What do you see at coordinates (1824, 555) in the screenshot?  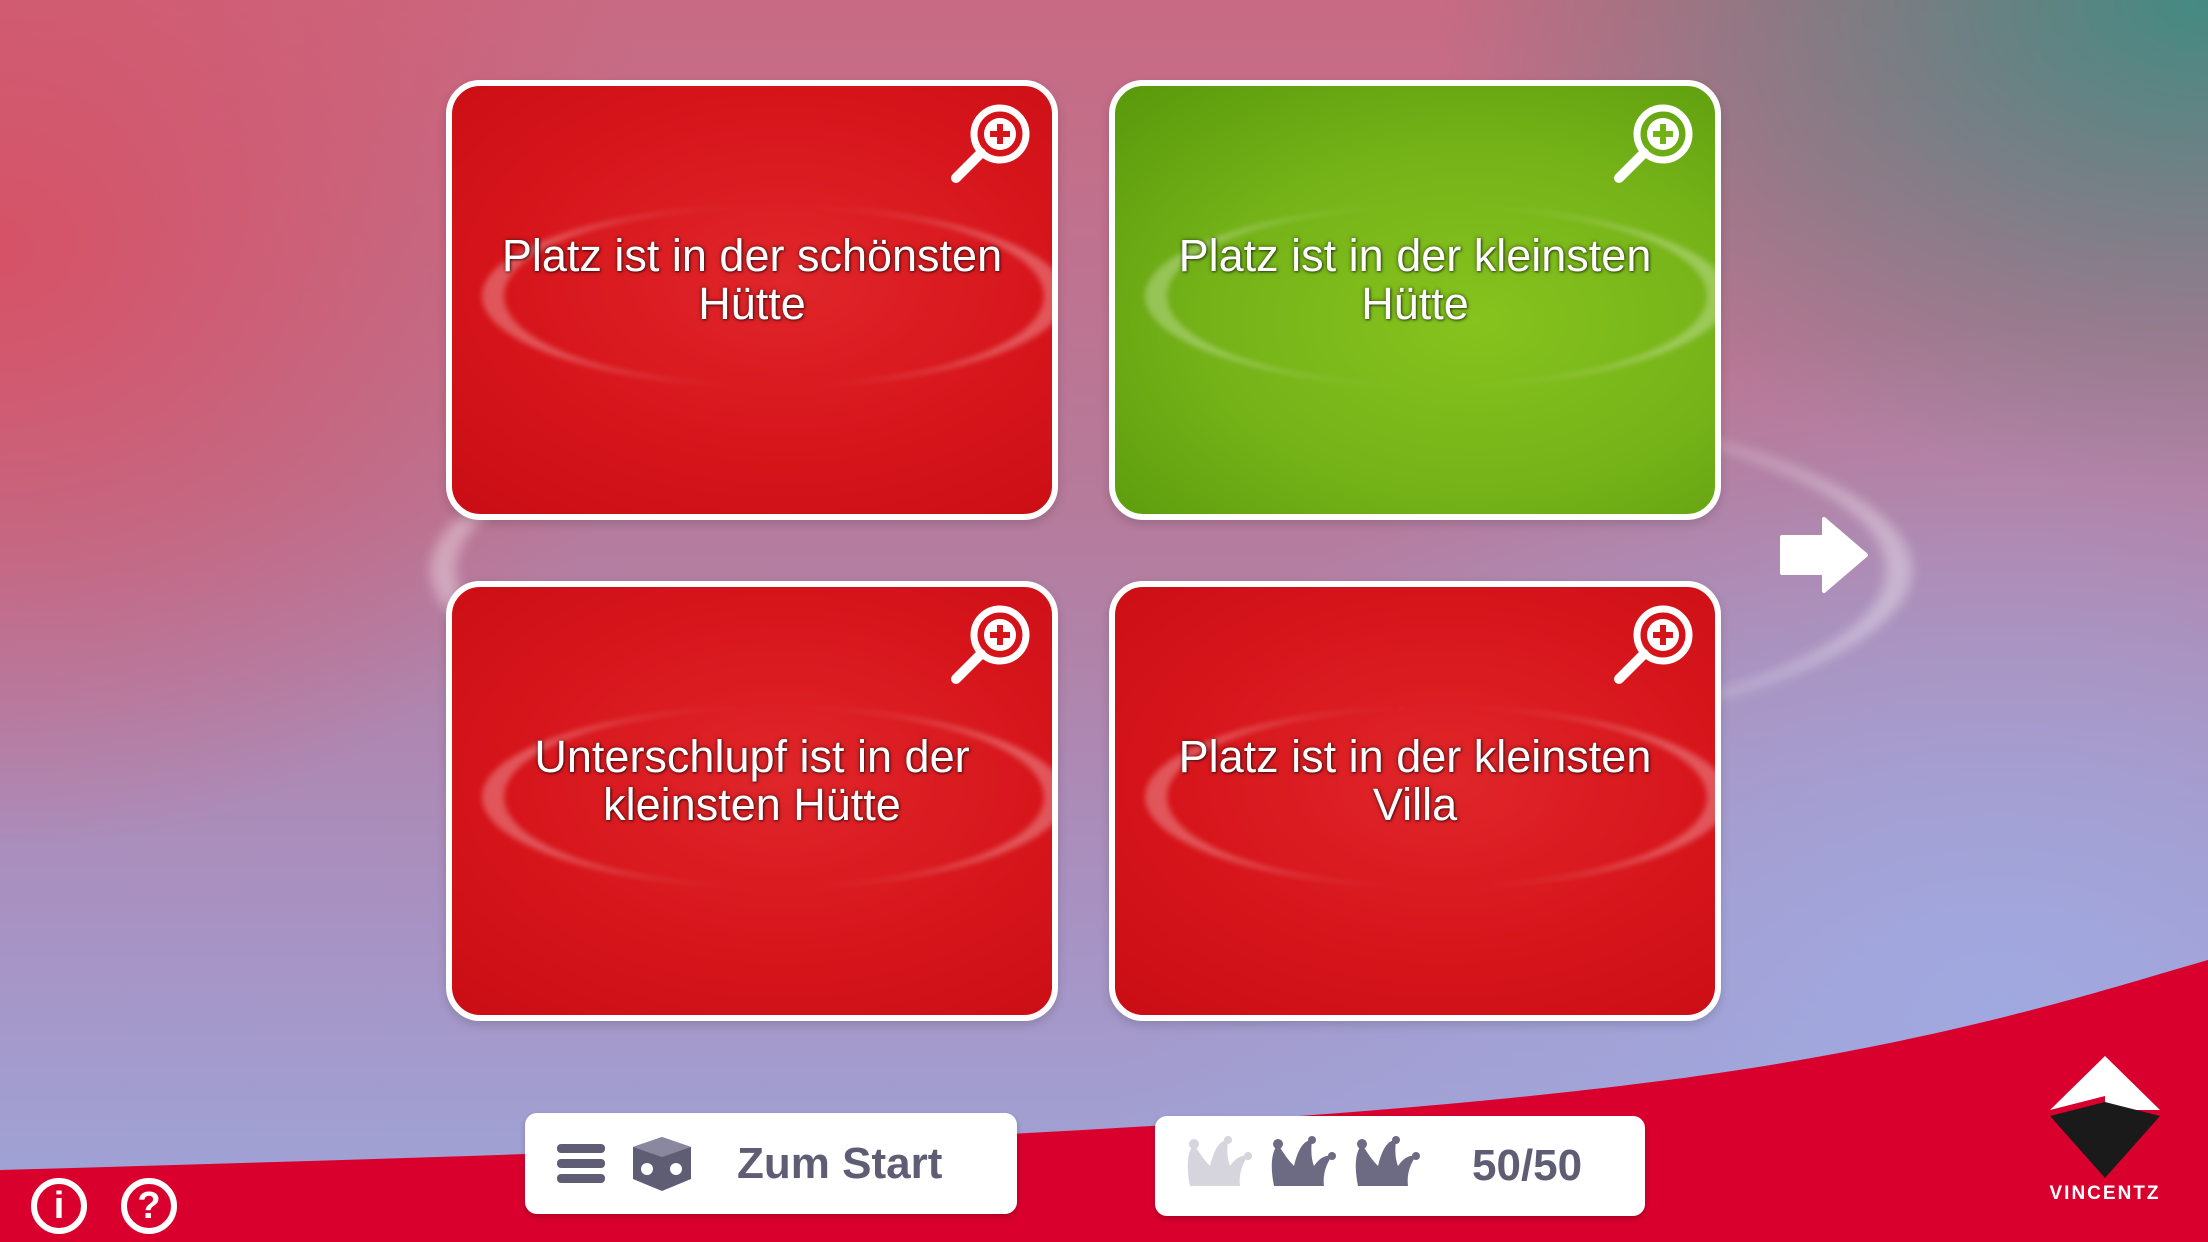 I see `arrow-right-icon` at bounding box center [1824, 555].